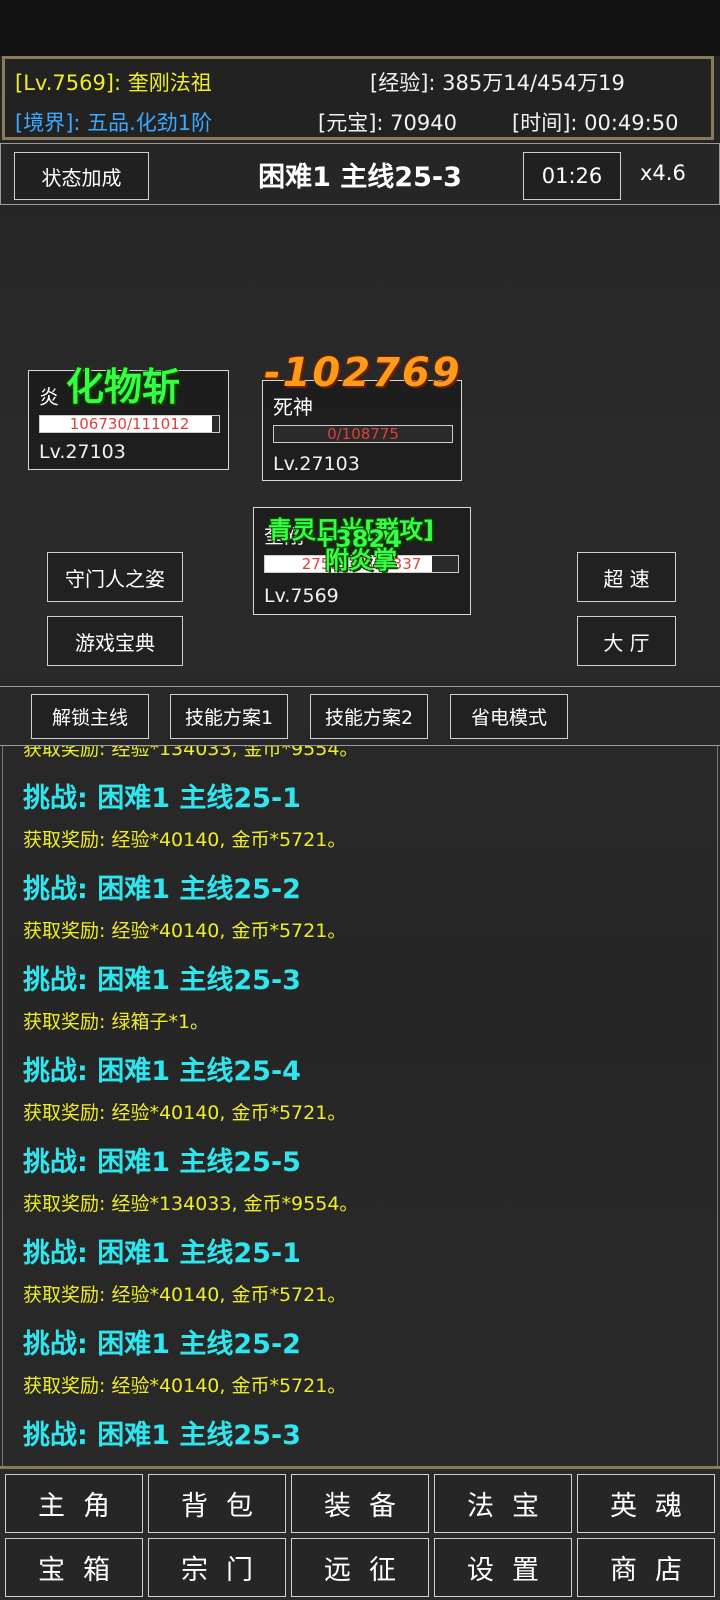 This screenshot has height=1600, width=720. What do you see at coordinates (316, 464) in the screenshot?
I see `enemy-level: Lv.27103` at bounding box center [316, 464].